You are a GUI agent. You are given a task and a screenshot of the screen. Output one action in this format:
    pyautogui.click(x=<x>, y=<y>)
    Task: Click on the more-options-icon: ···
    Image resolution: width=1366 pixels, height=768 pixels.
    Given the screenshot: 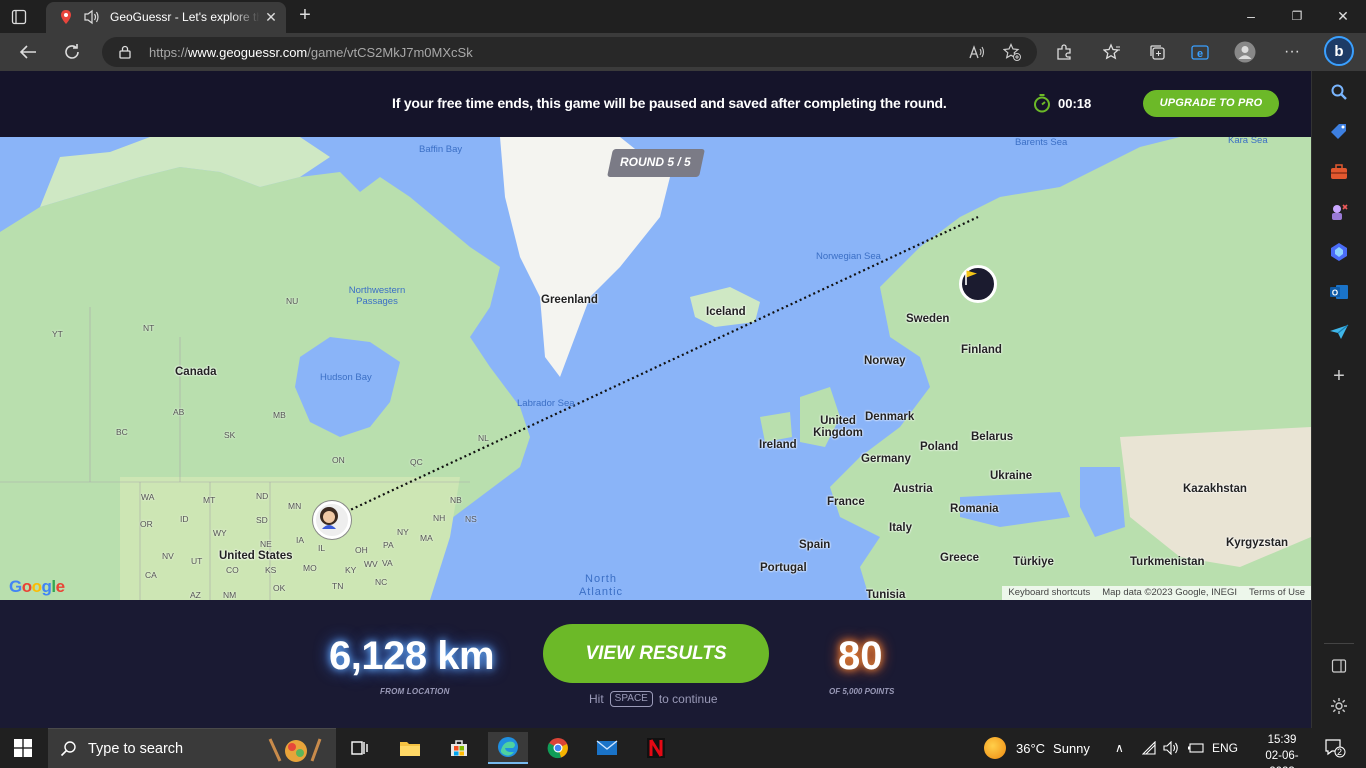 What is the action you would take?
    pyautogui.click(x=1292, y=52)
    